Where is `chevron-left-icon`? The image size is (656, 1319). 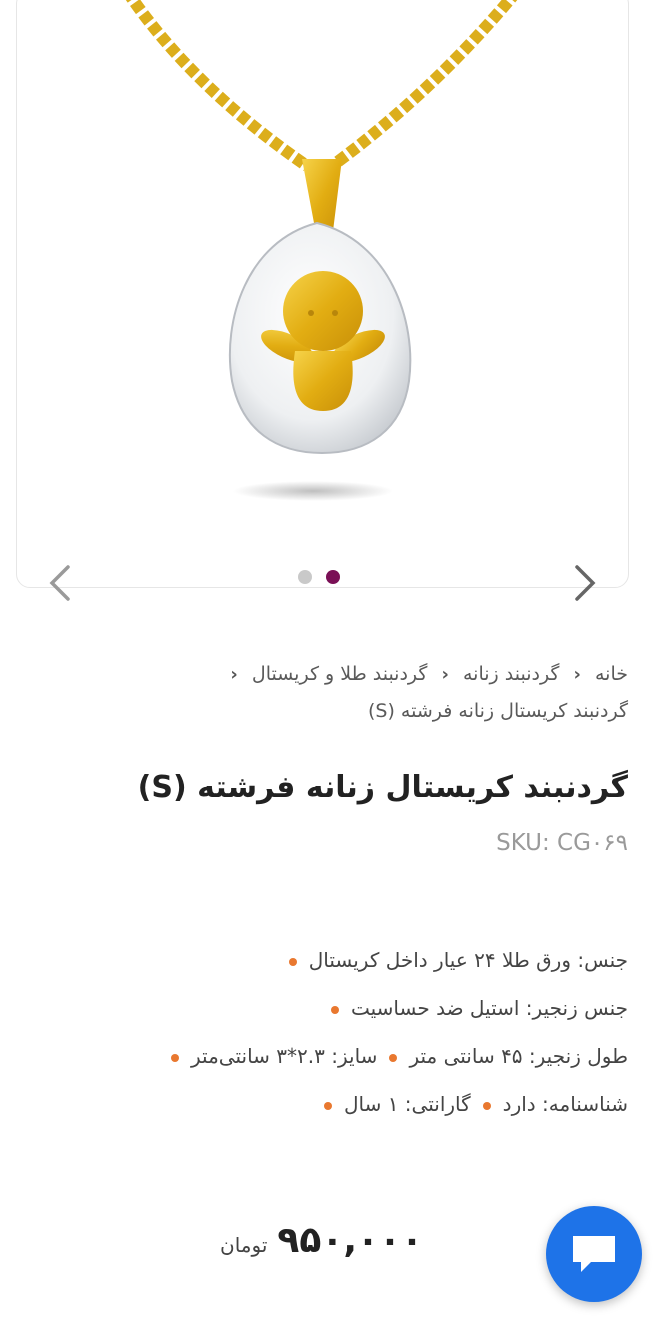
chevron-left-icon is located at coordinates (59, 583).